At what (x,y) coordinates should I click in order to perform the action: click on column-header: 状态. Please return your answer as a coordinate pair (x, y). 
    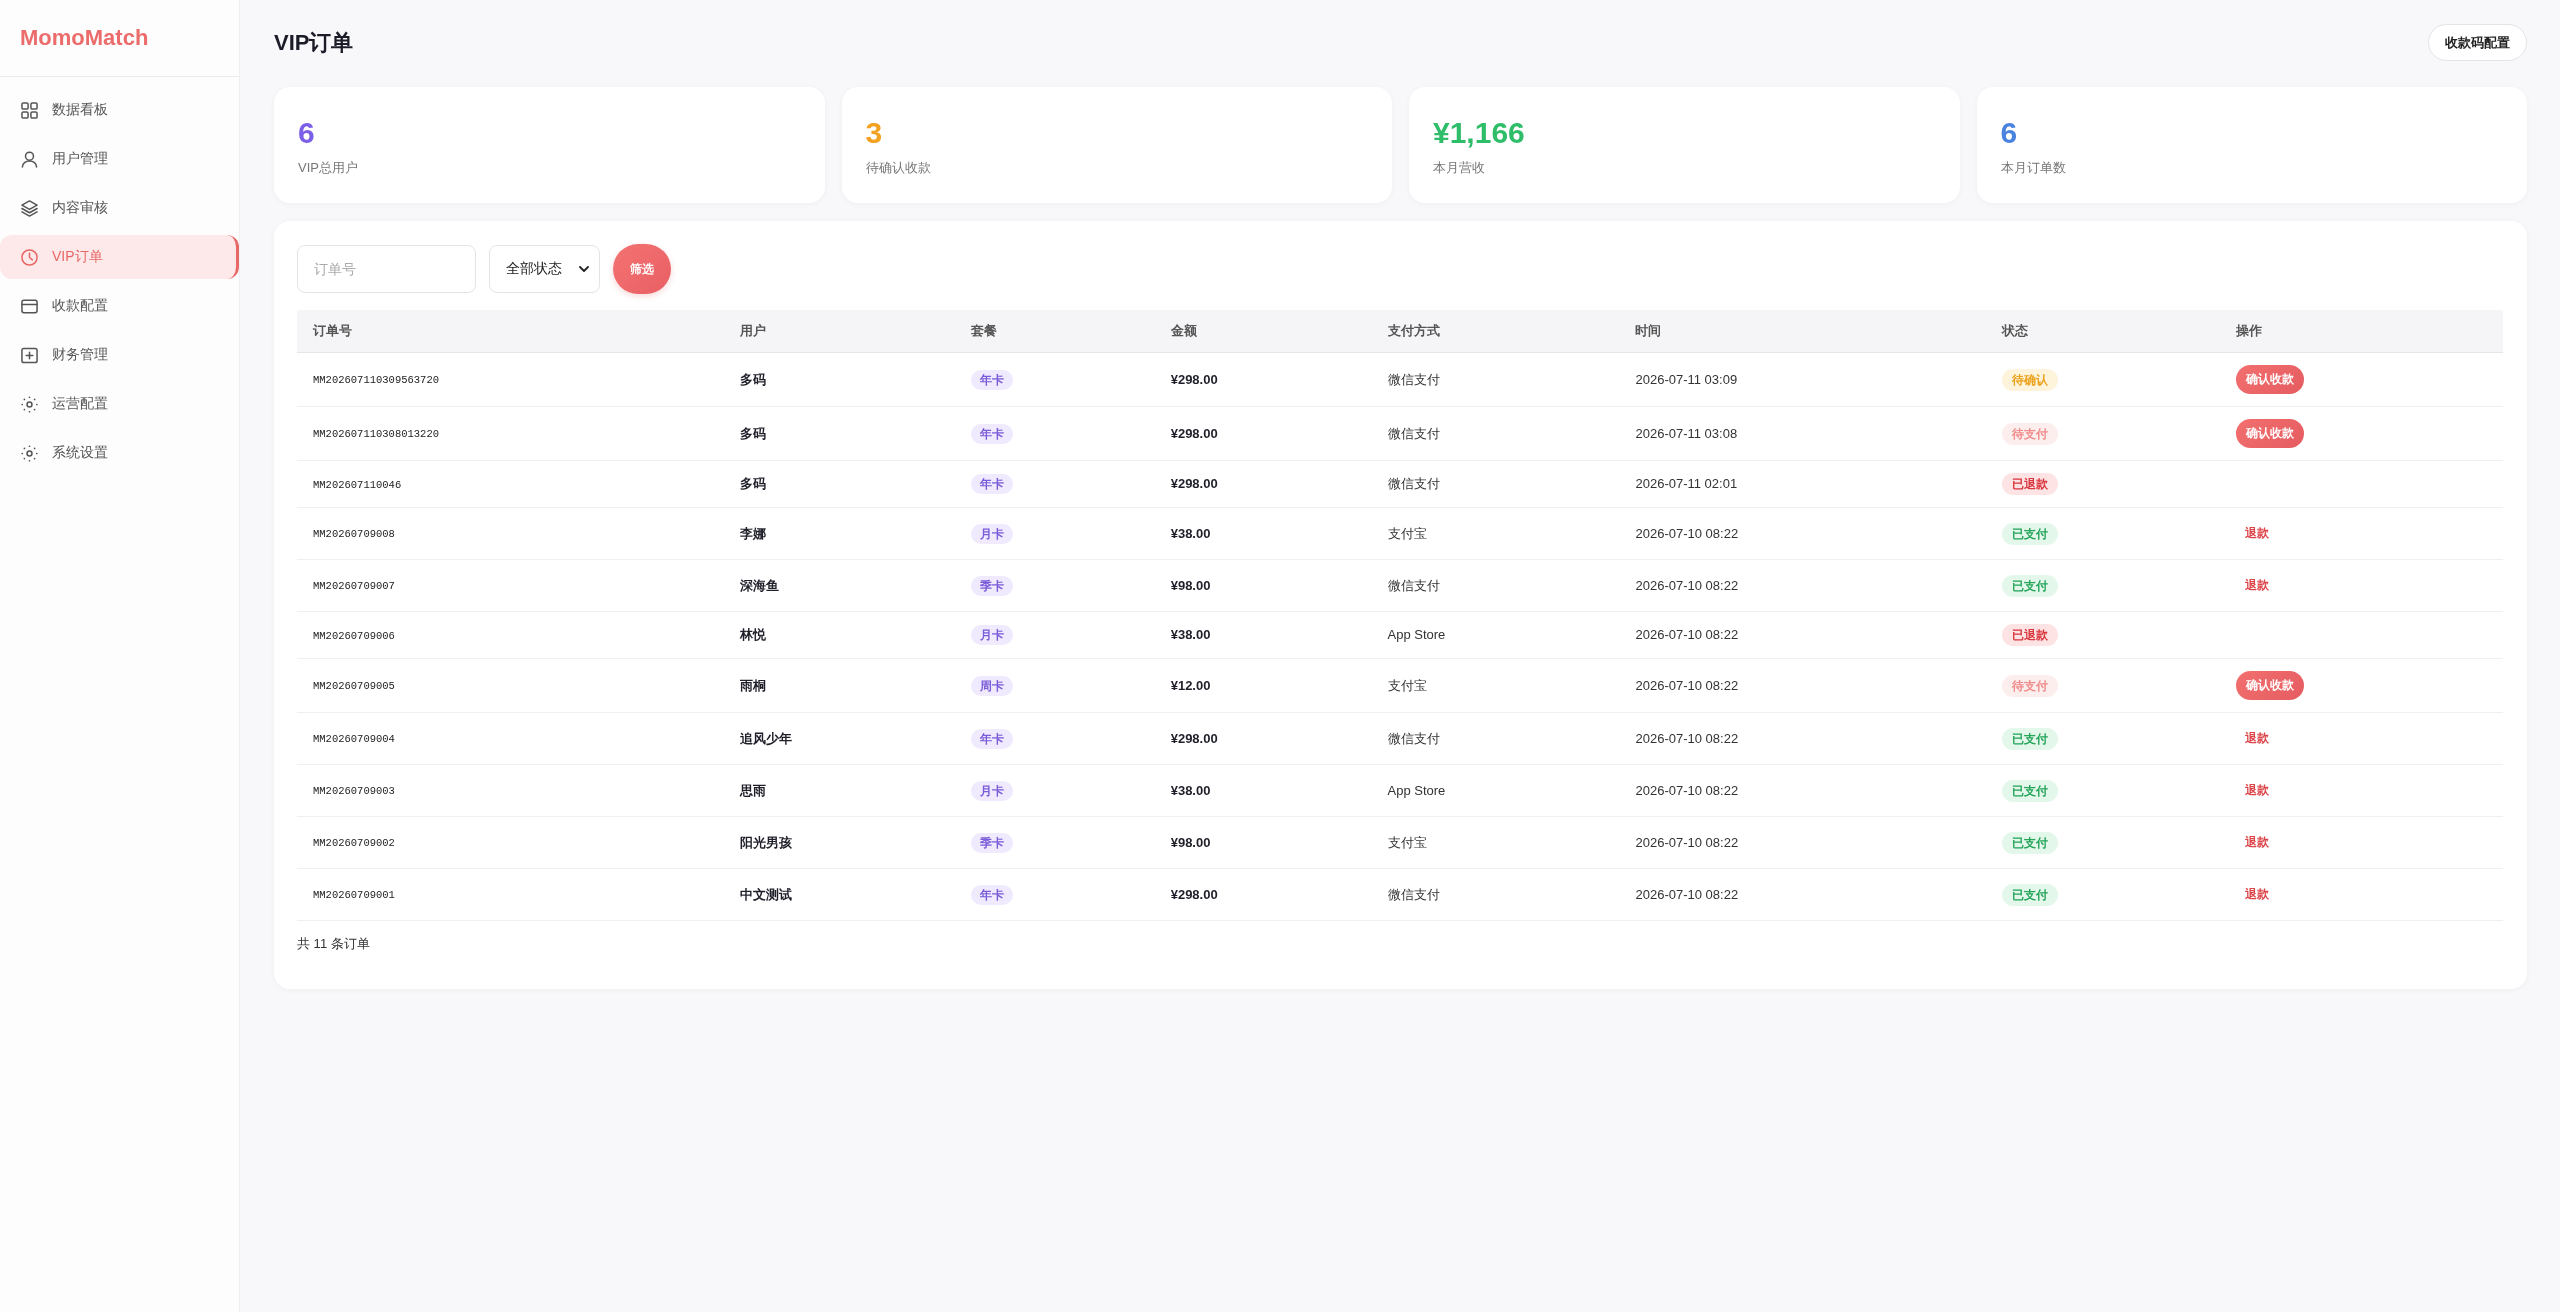
    Looking at the image, I should click on (2015, 330).